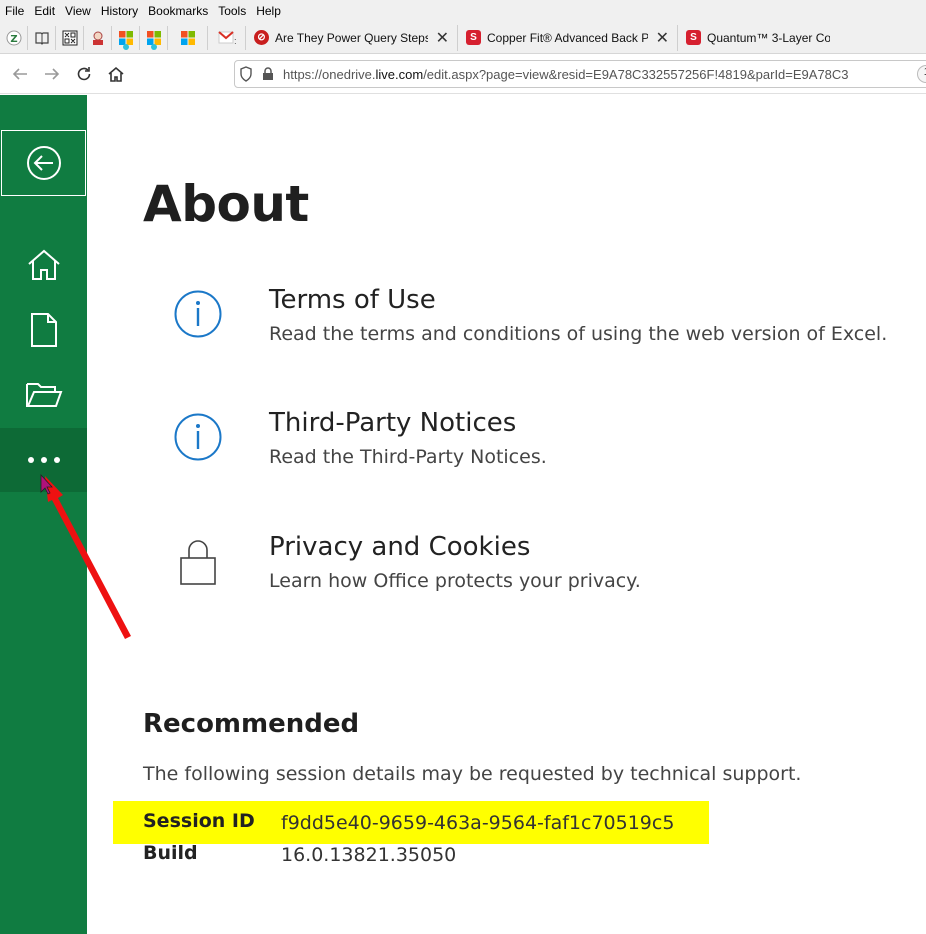  I want to click on sidebar-item-new, so click(43, 330).